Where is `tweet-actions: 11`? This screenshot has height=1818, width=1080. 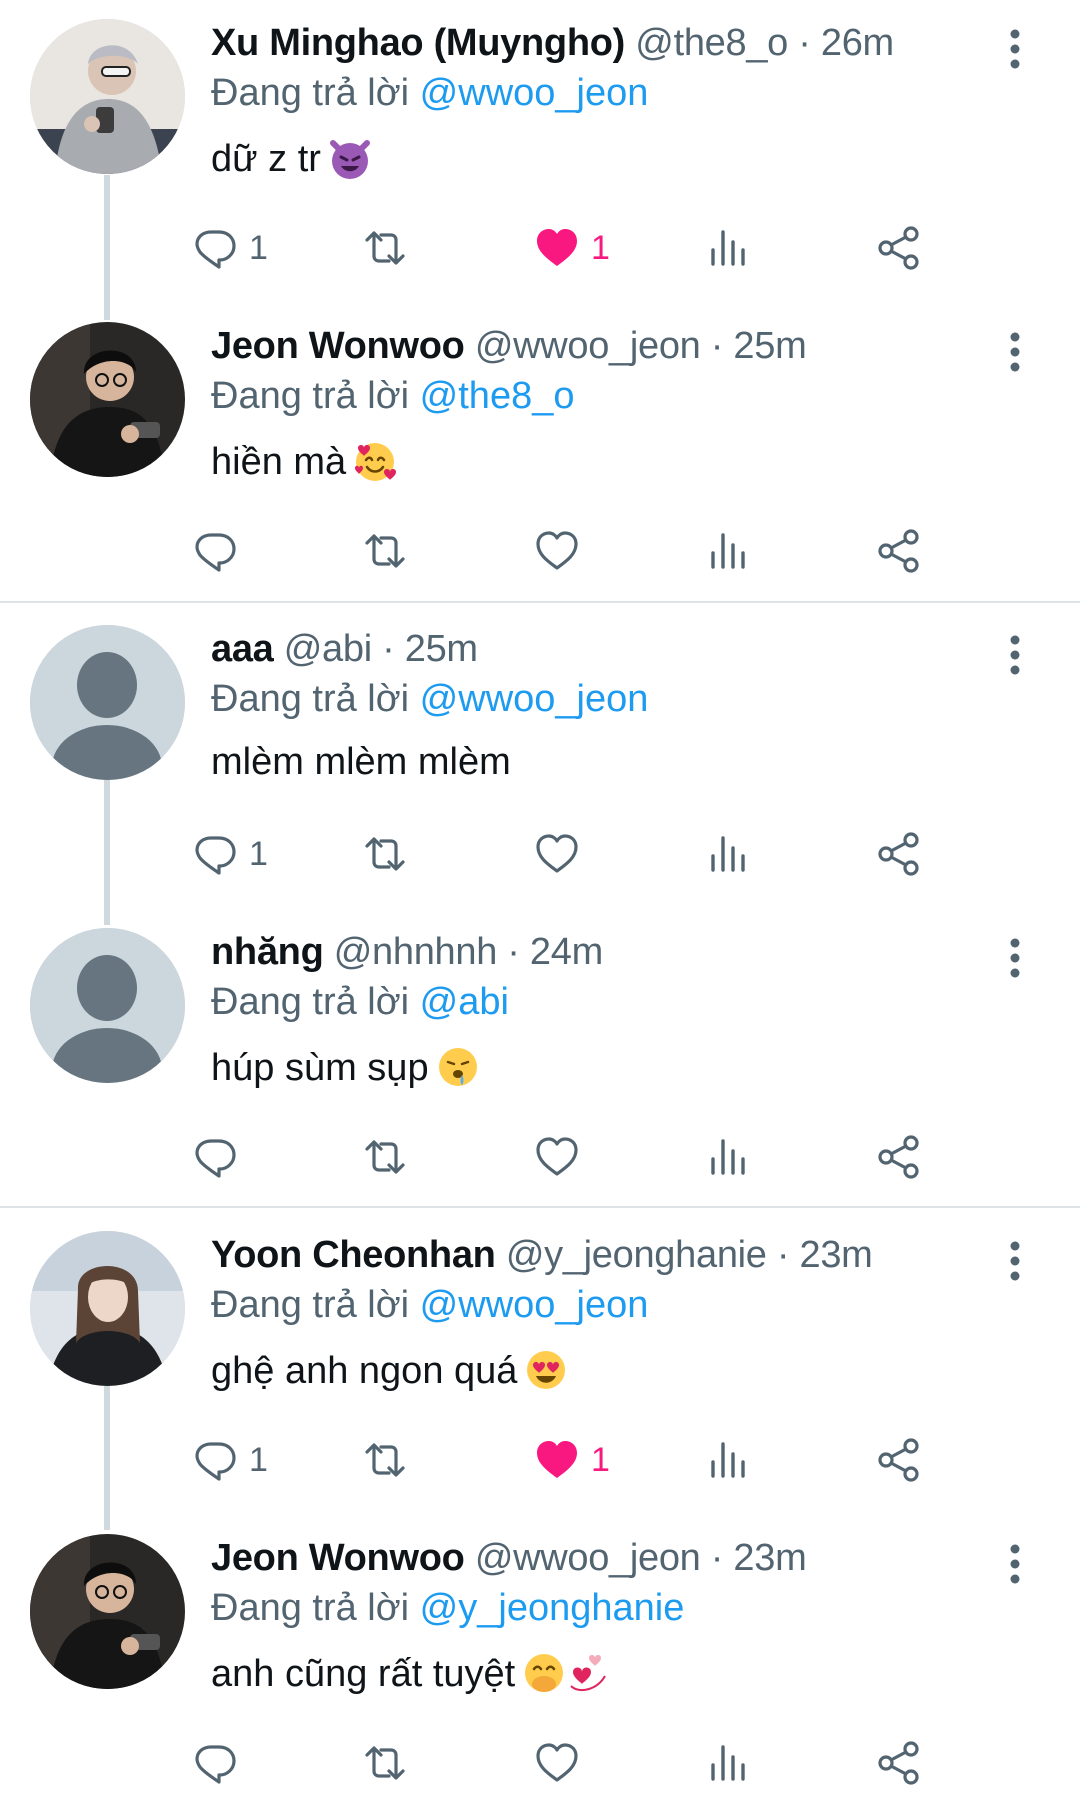
tweet-actions: 11 is located at coordinates (613, 248).